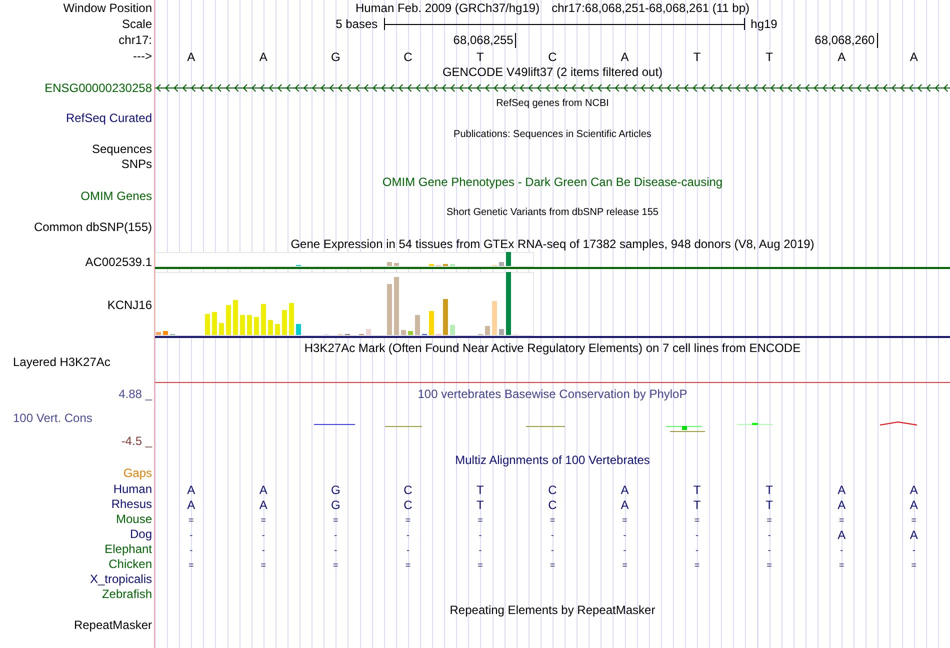 The height and width of the screenshot is (648, 950). I want to click on track-label: ENSG00000230258, so click(98, 88).